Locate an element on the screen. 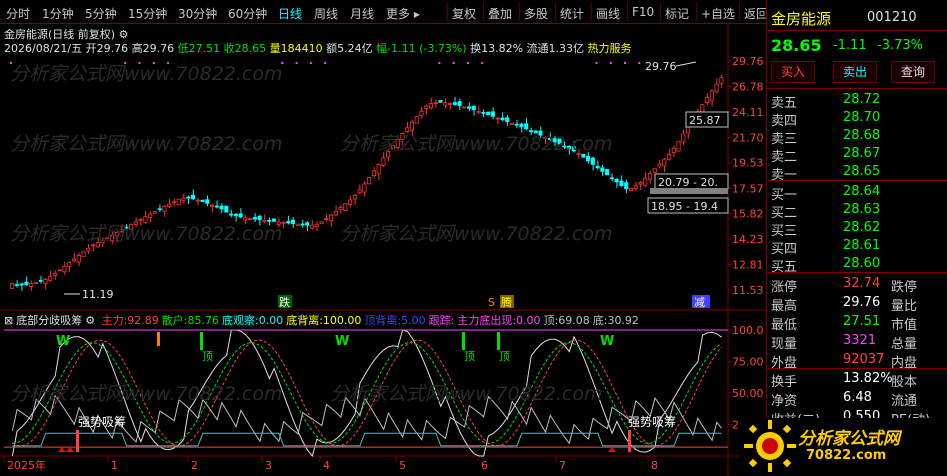 The height and width of the screenshot is (476, 947). open-value: 29.76 is located at coordinates (112, 48).